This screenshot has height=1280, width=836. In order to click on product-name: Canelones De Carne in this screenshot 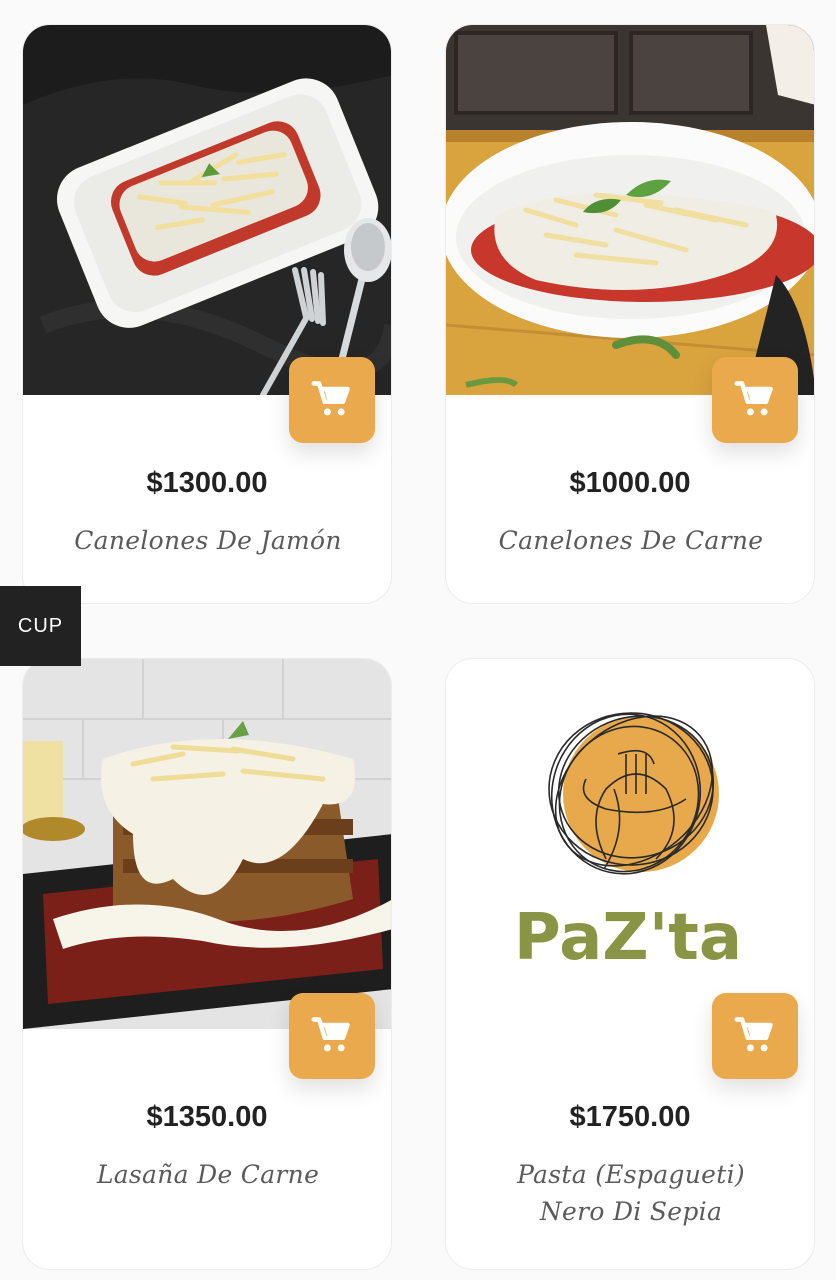, I will do `click(631, 540)`.